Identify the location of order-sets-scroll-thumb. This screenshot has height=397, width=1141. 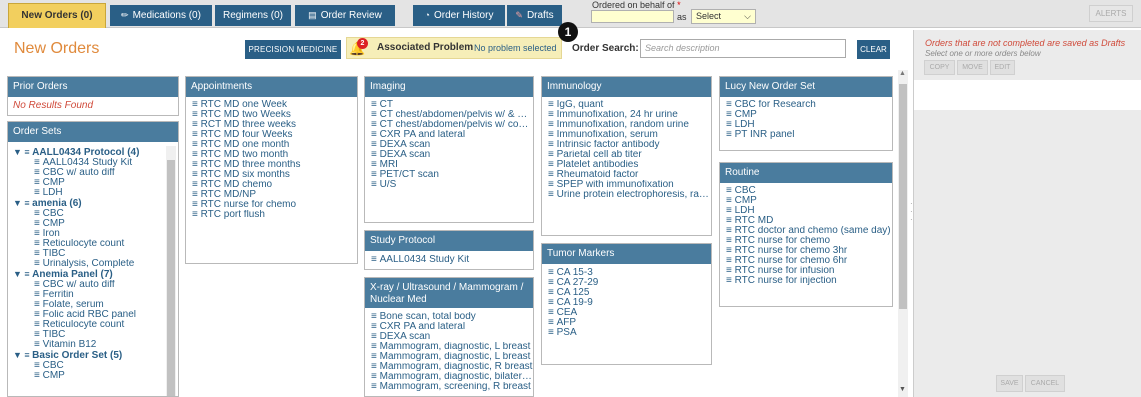
(171, 278).